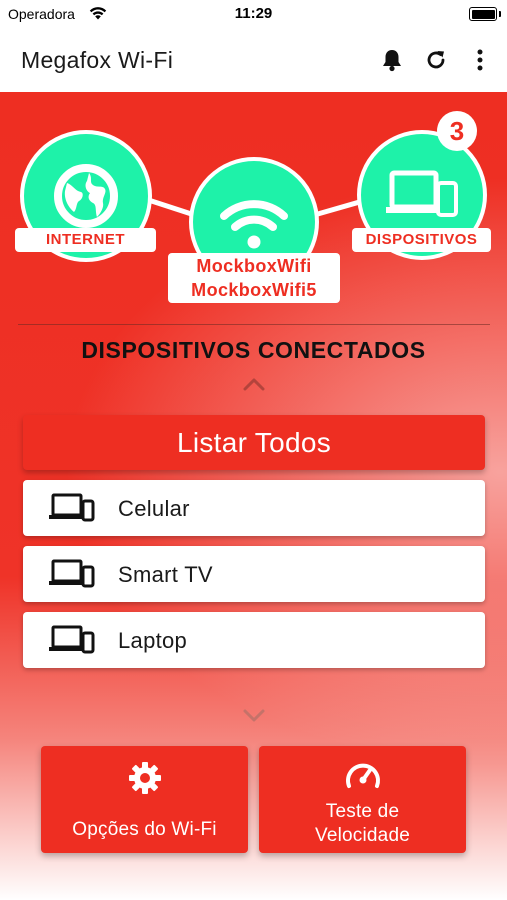 Image resolution: width=507 pixels, height=900 pixels. What do you see at coordinates (254, 442) in the screenshot?
I see `list-all-button: Listar Todos` at bounding box center [254, 442].